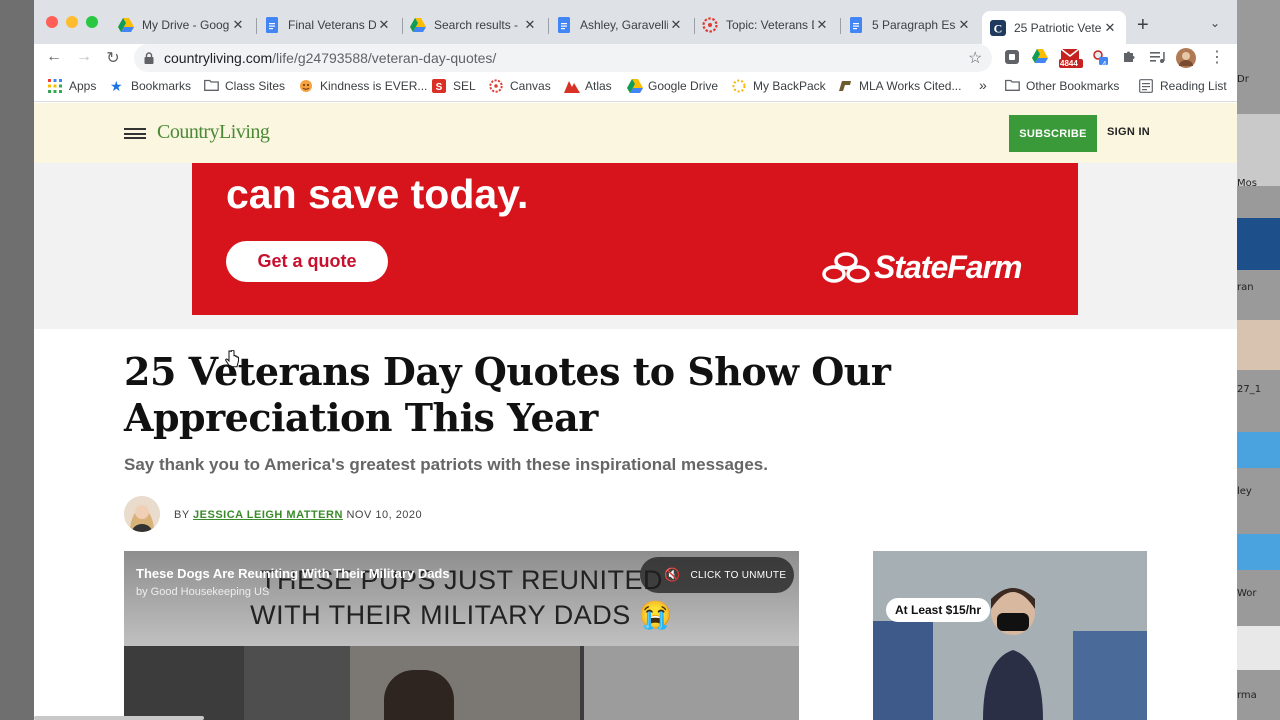  Describe the element at coordinates (268, 515) in the screenshot. I see `author-link: JESSICA LEIGH MATTERN` at that location.